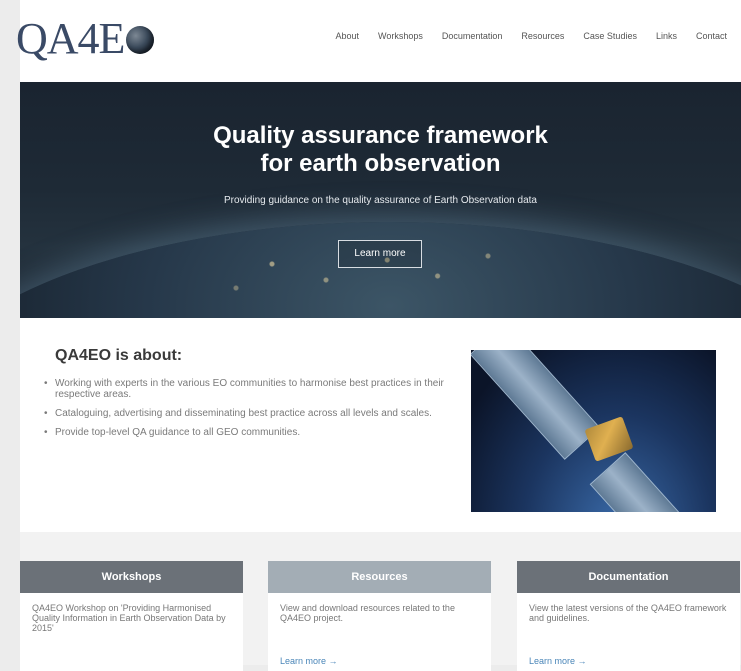 The height and width of the screenshot is (671, 741). What do you see at coordinates (347, 36) in the screenshot?
I see `nav-about: About` at bounding box center [347, 36].